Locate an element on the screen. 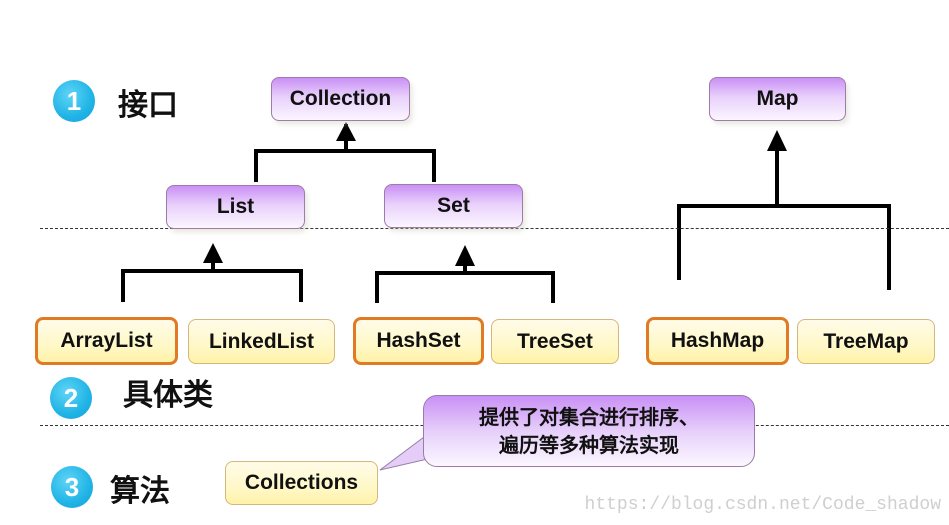 The width and height of the screenshot is (949, 525). node-hashset: HashSet is located at coordinates (418, 341).